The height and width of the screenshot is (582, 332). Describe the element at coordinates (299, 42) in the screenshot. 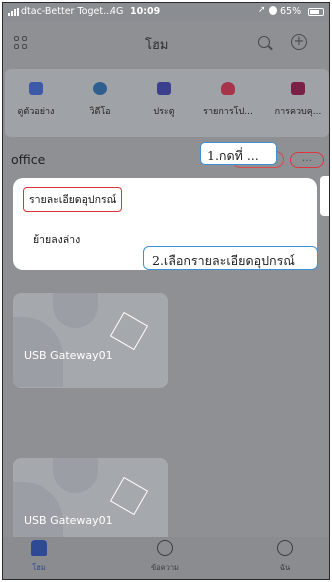

I see `add-icon: +` at that location.